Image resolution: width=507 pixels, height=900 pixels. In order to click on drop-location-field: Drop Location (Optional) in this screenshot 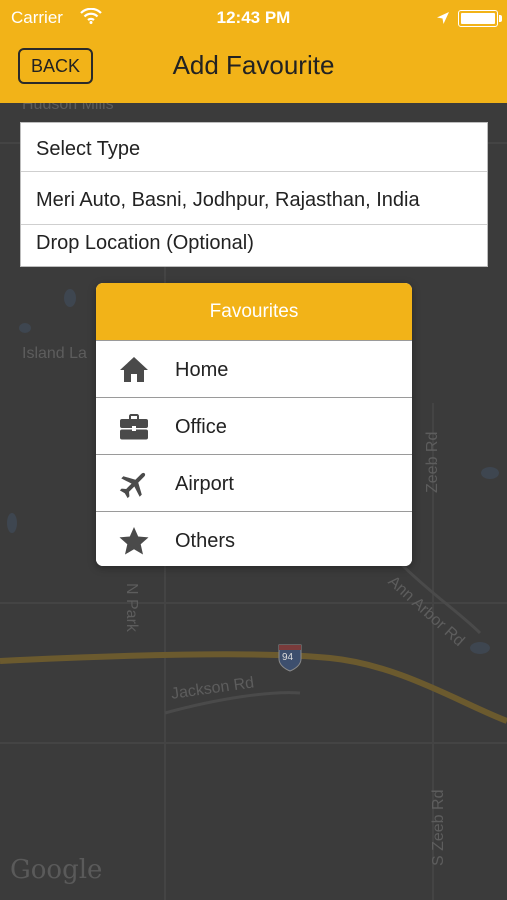, I will do `click(254, 245)`.